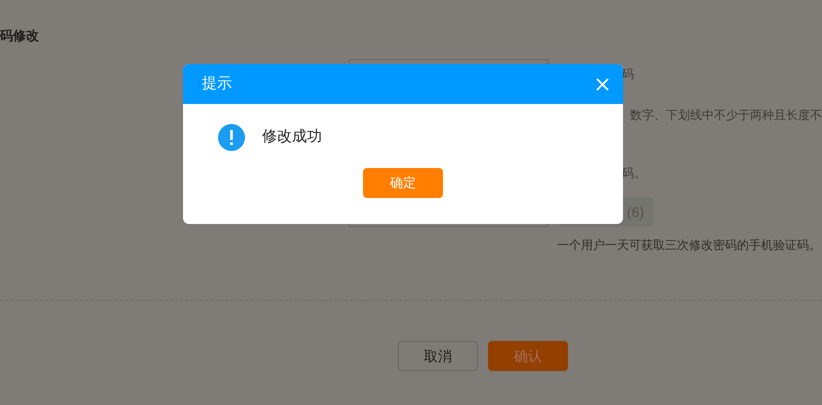 This screenshot has width=822, height=405. What do you see at coordinates (628, 74) in the screenshot?
I see `hint-text: 码` at bounding box center [628, 74].